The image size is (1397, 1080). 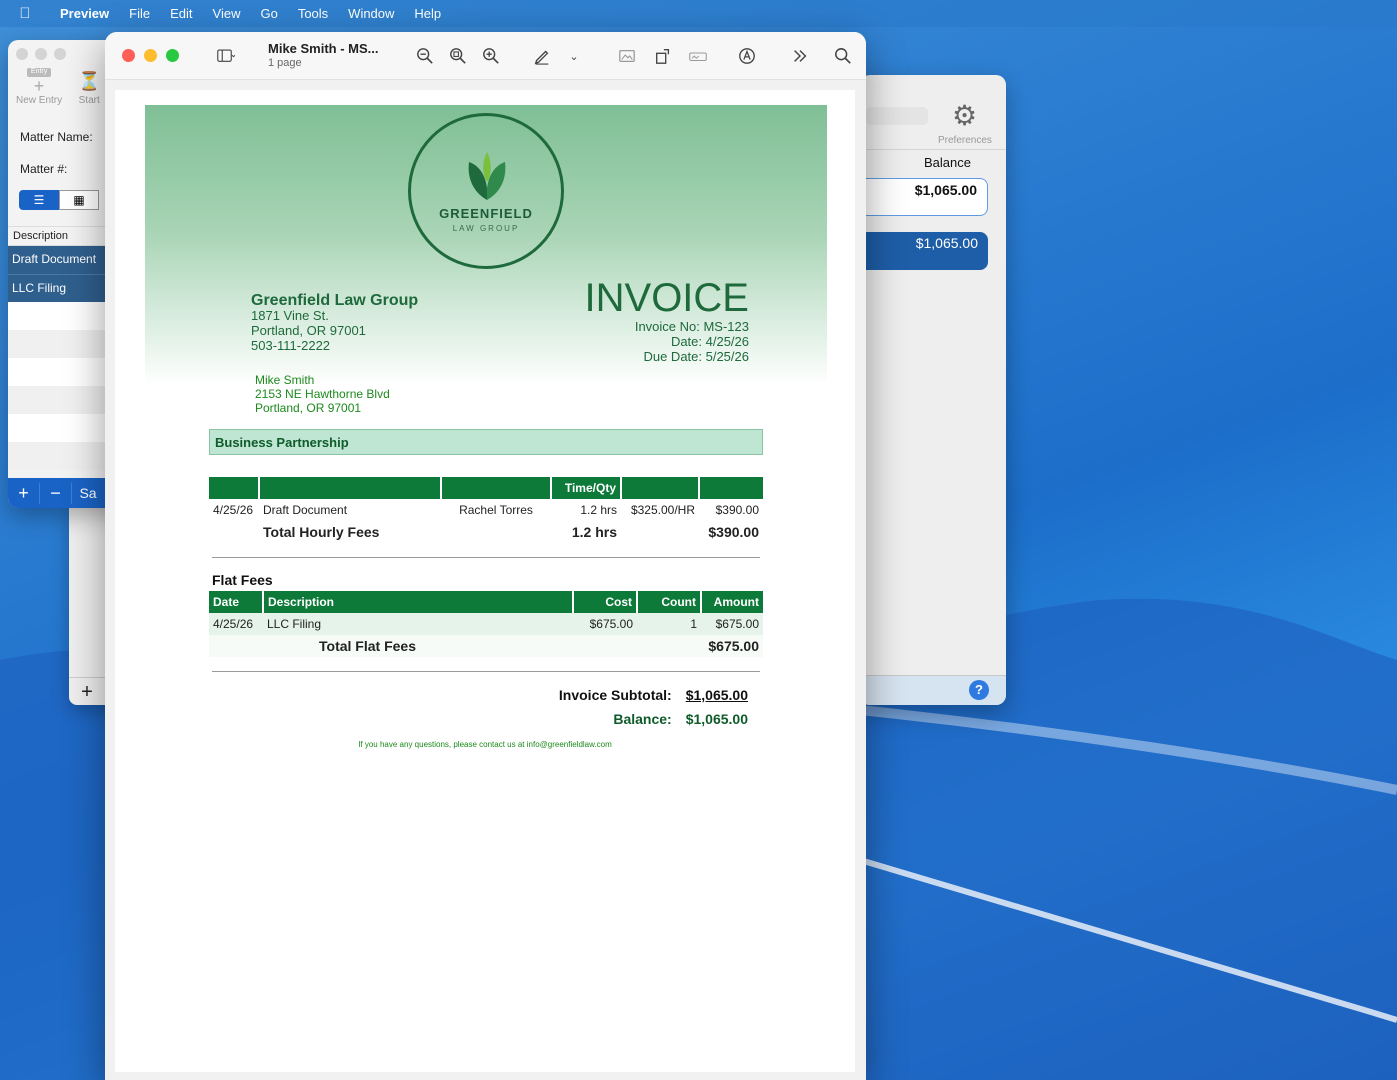 What do you see at coordinates (56, 137) in the screenshot?
I see `matter-name-label: Matter Name:` at bounding box center [56, 137].